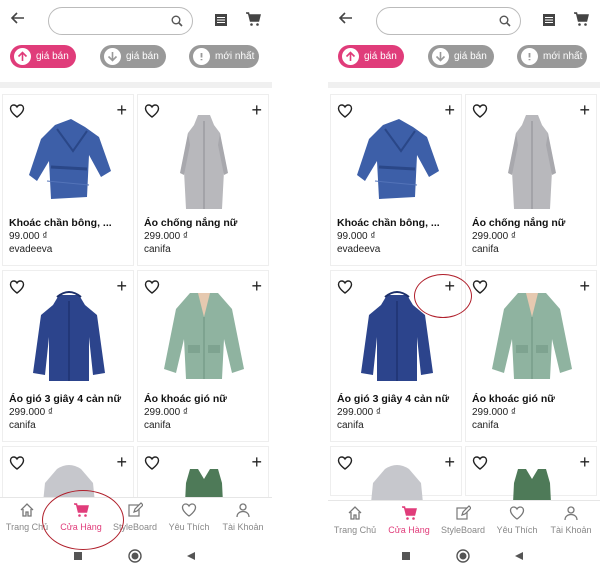  Describe the element at coordinates (69, 336) in the screenshot. I see `product-image-navy-windbreaker` at that location.